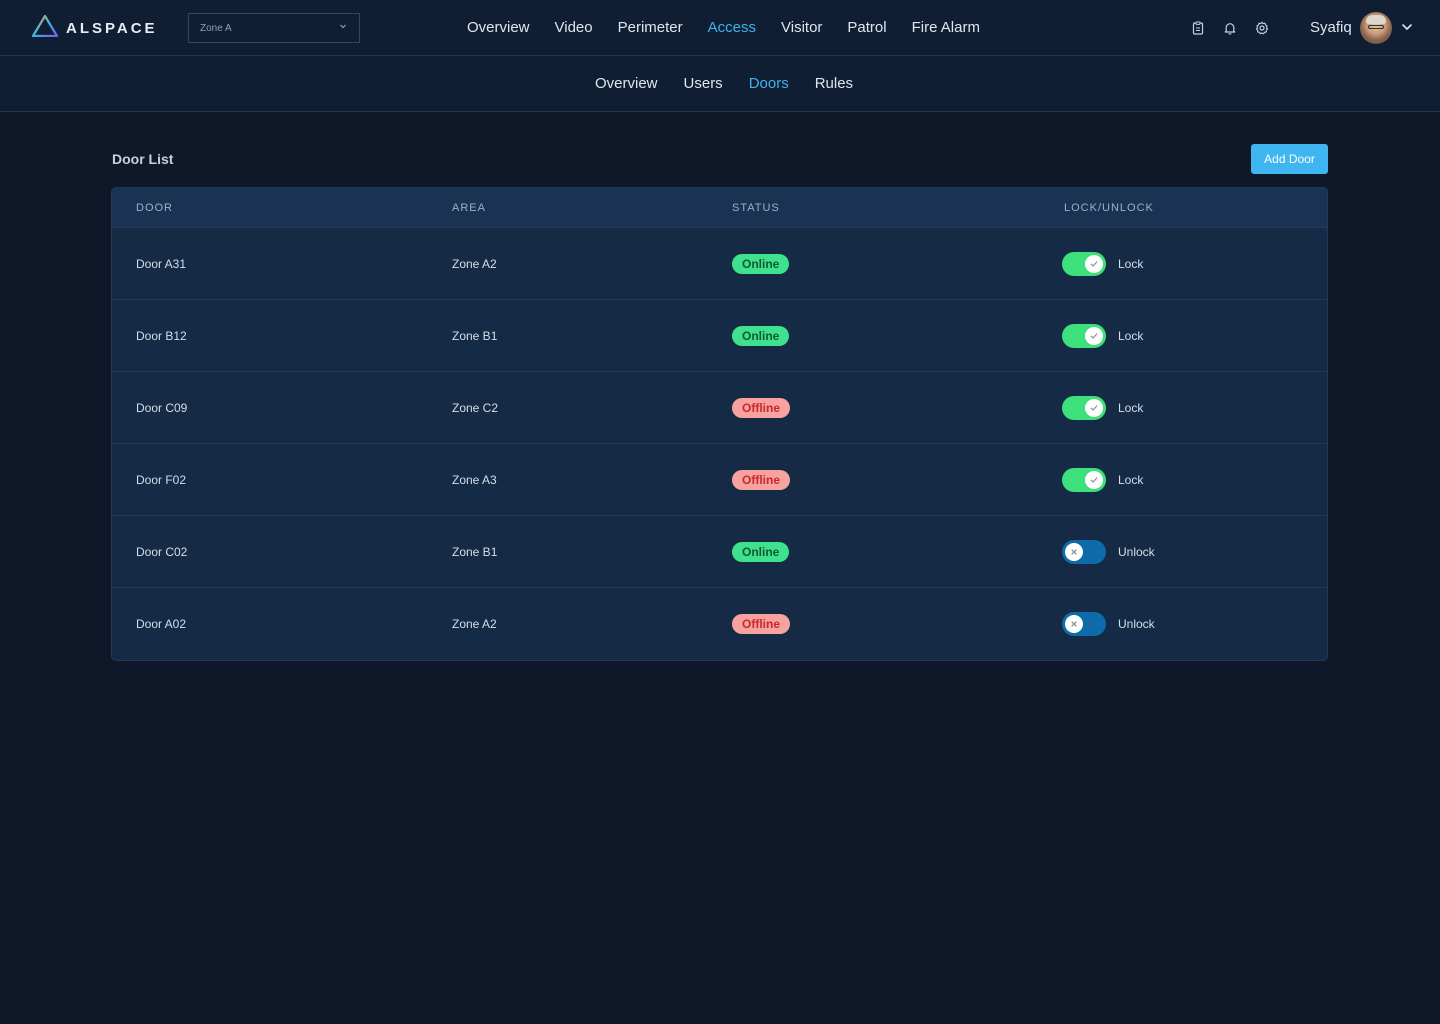 This screenshot has height=1024, width=1440. What do you see at coordinates (161, 624) in the screenshot?
I see `door-name: Door A02` at bounding box center [161, 624].